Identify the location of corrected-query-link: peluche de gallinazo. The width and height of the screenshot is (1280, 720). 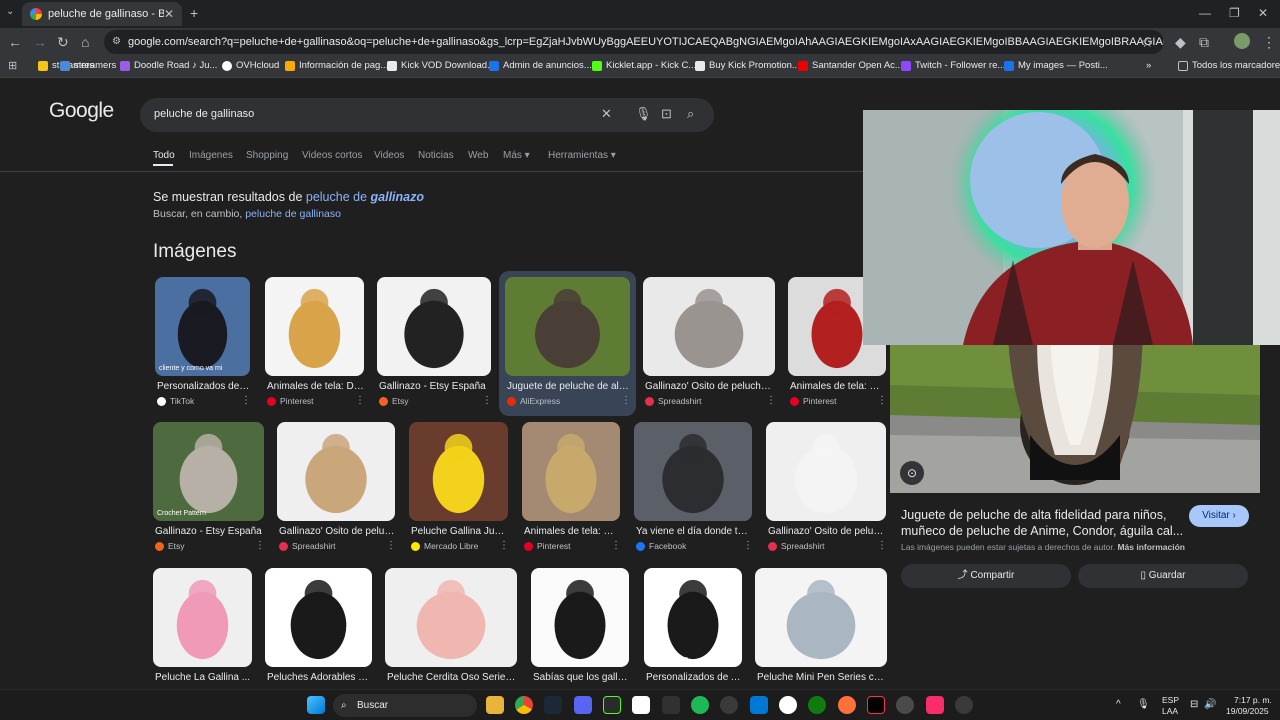
(365, 197).